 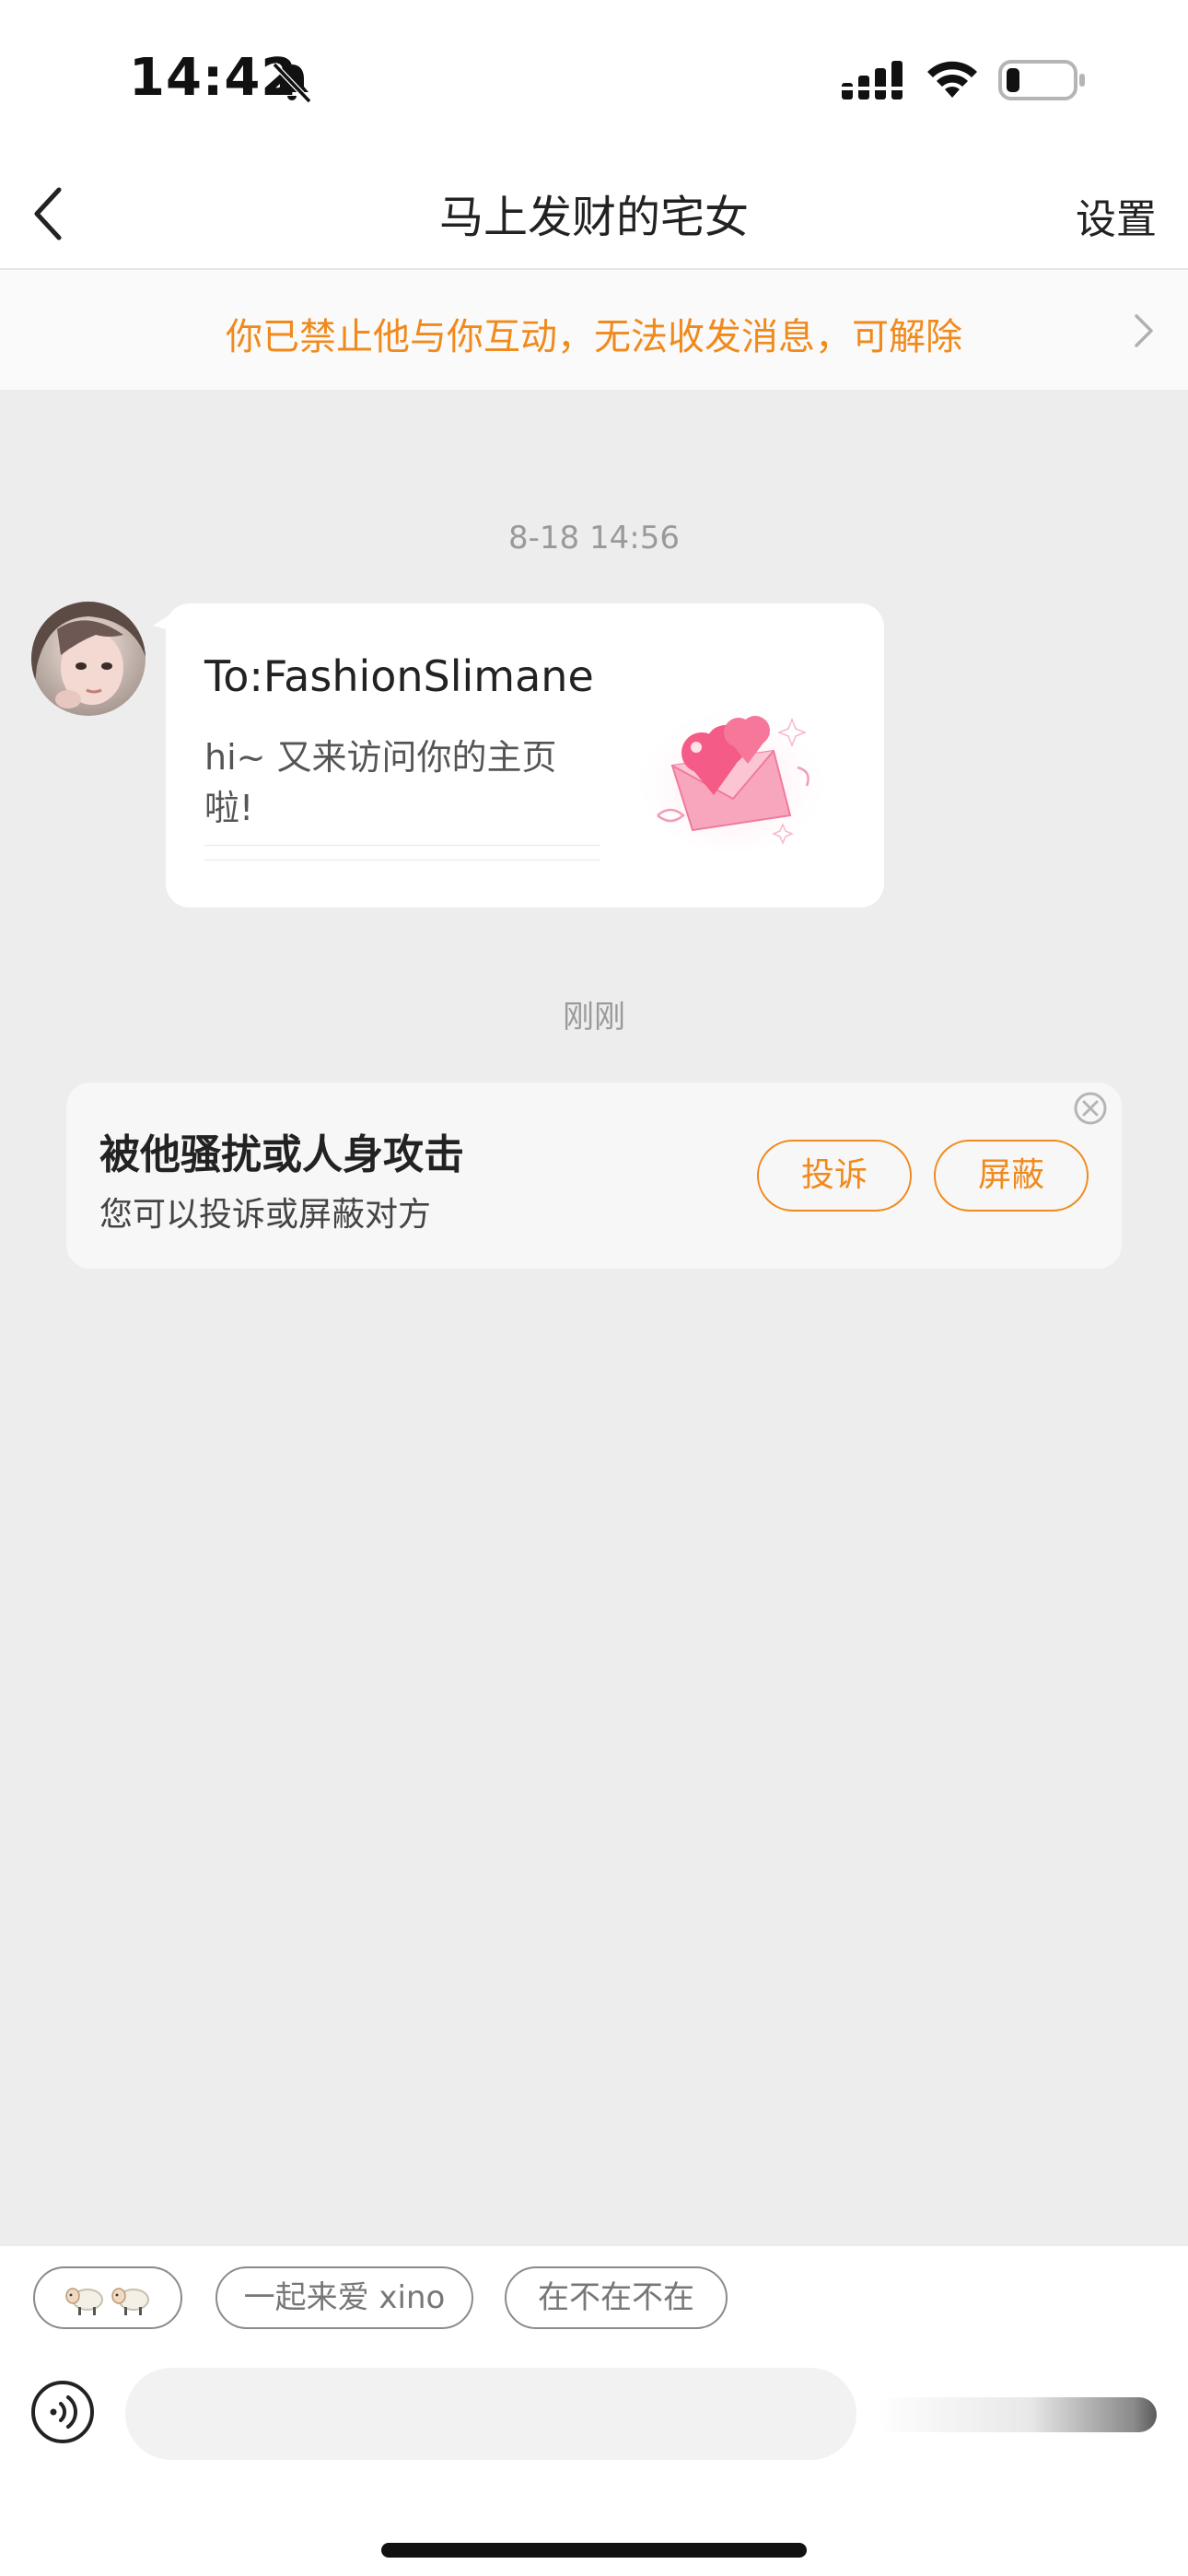 I want to click on card-recipient: To:FashionSlimane, so click(x=399, y=676).